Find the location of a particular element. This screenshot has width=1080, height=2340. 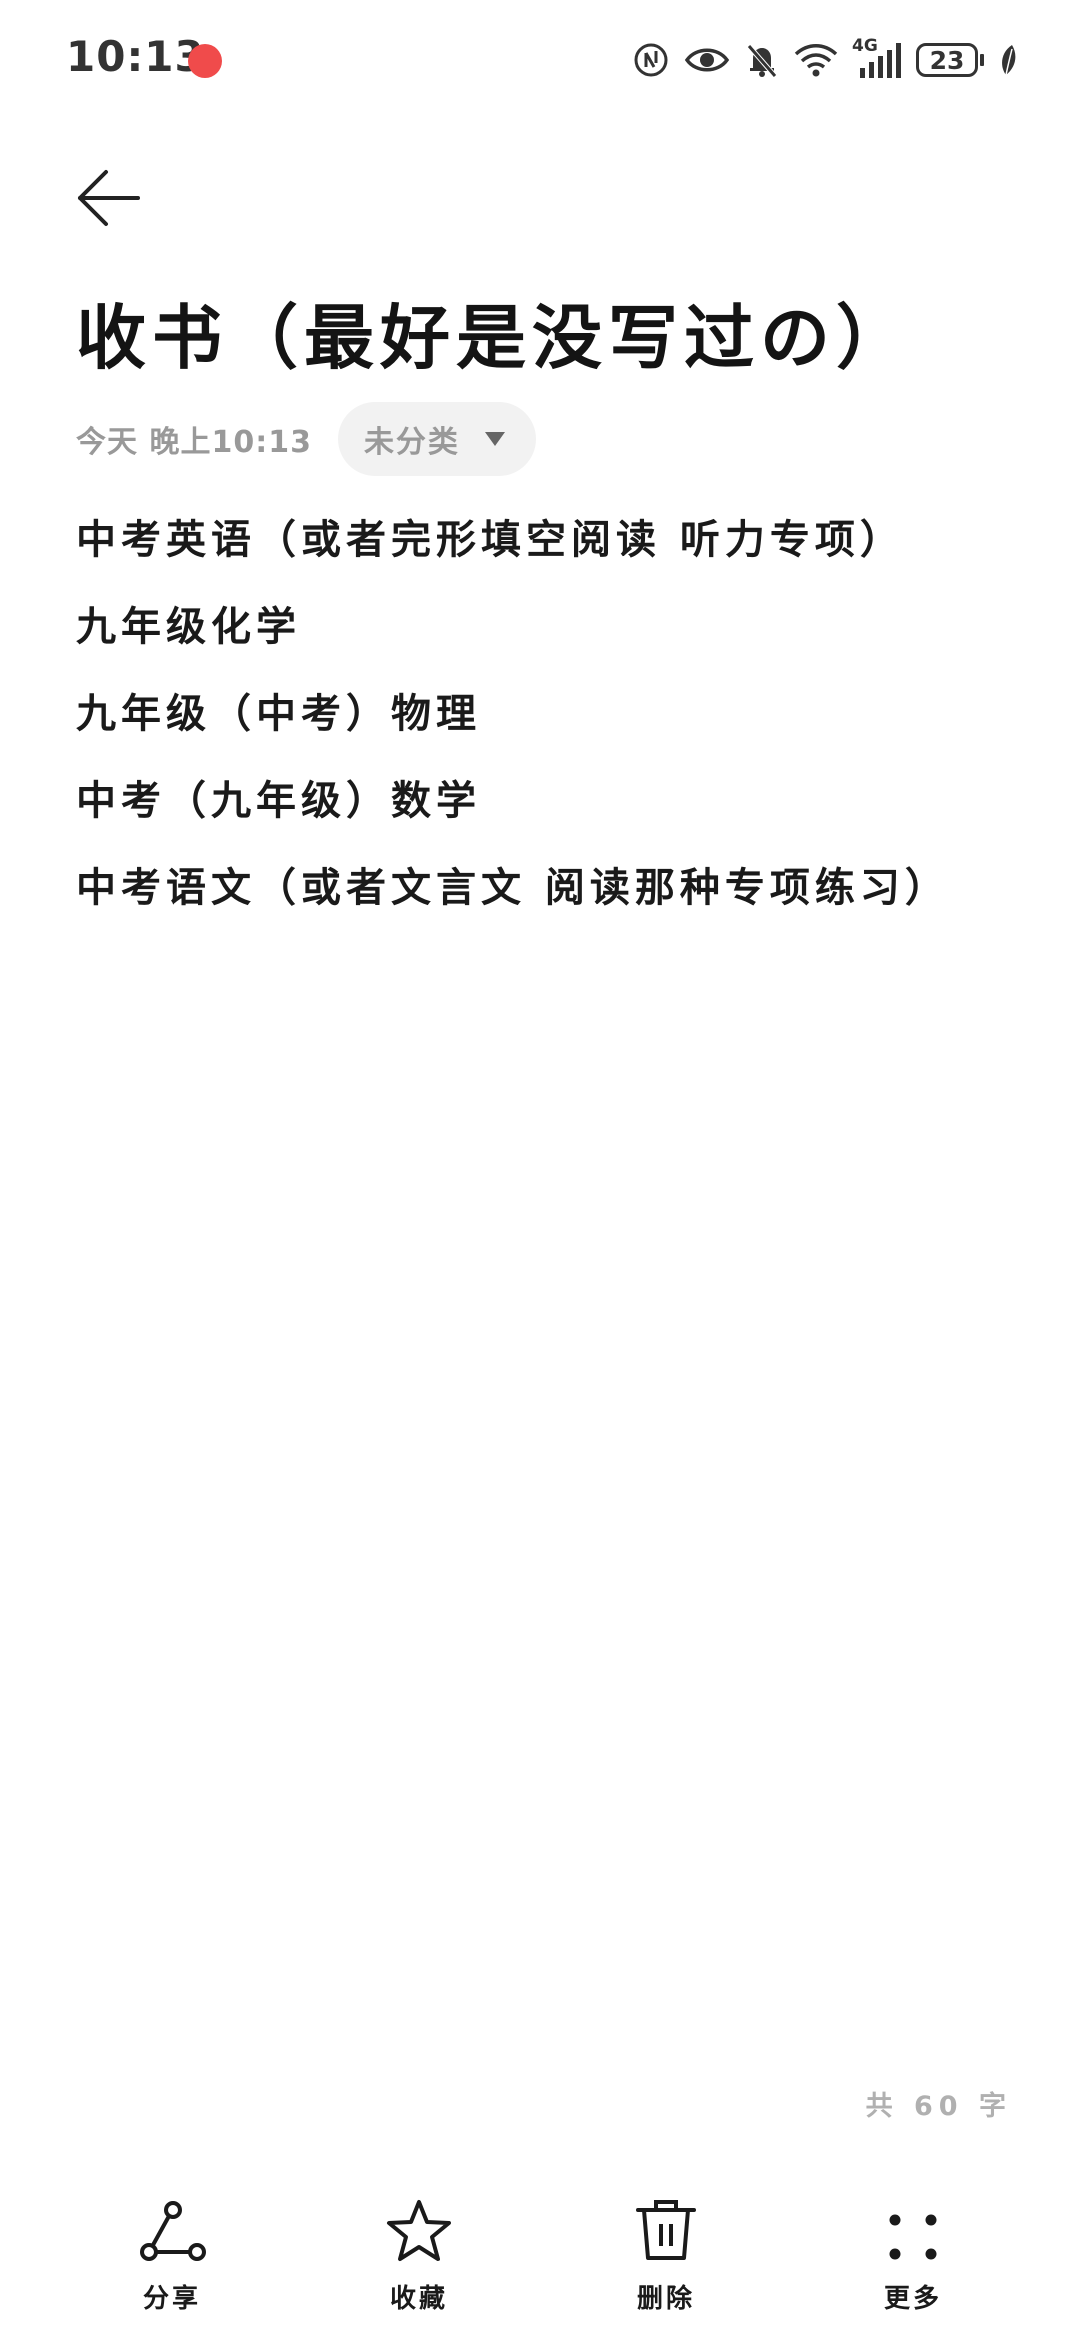

trash-icon is located at coordinates (666, 2230).